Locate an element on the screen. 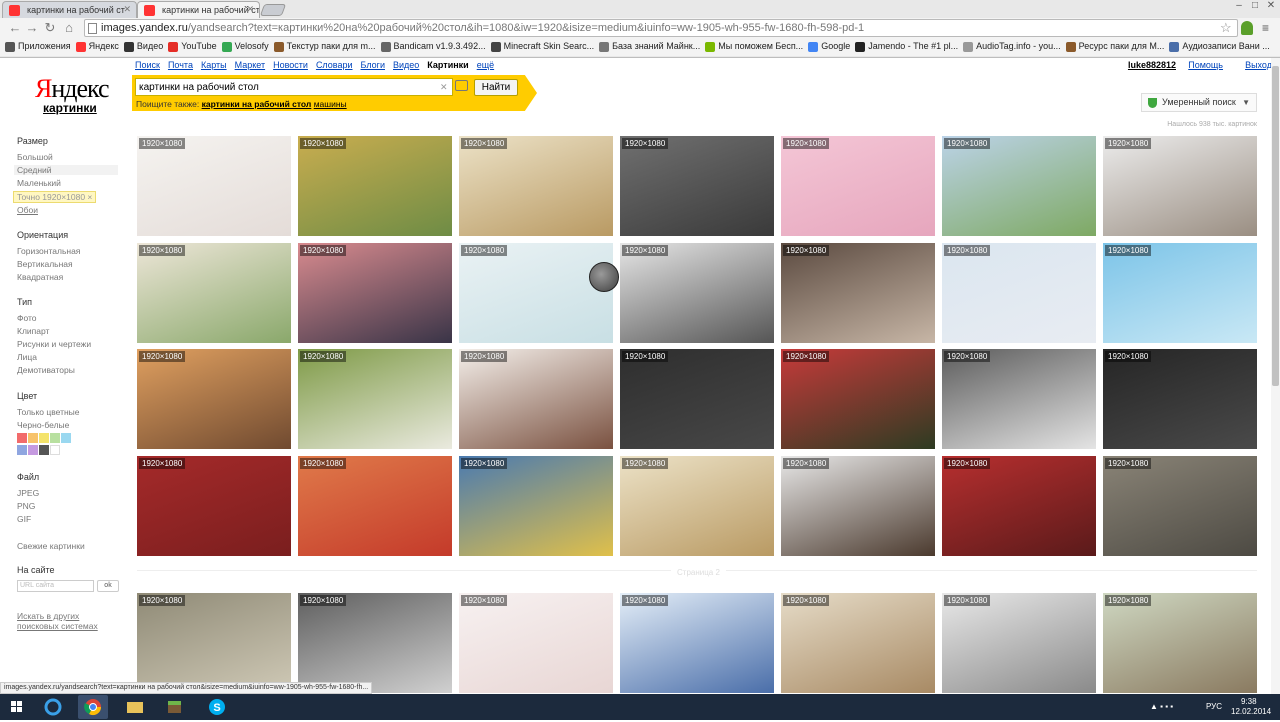 The image size is (1280, 722). bookmark-star-icon: ☆ is located at coordinates (1226, 28).